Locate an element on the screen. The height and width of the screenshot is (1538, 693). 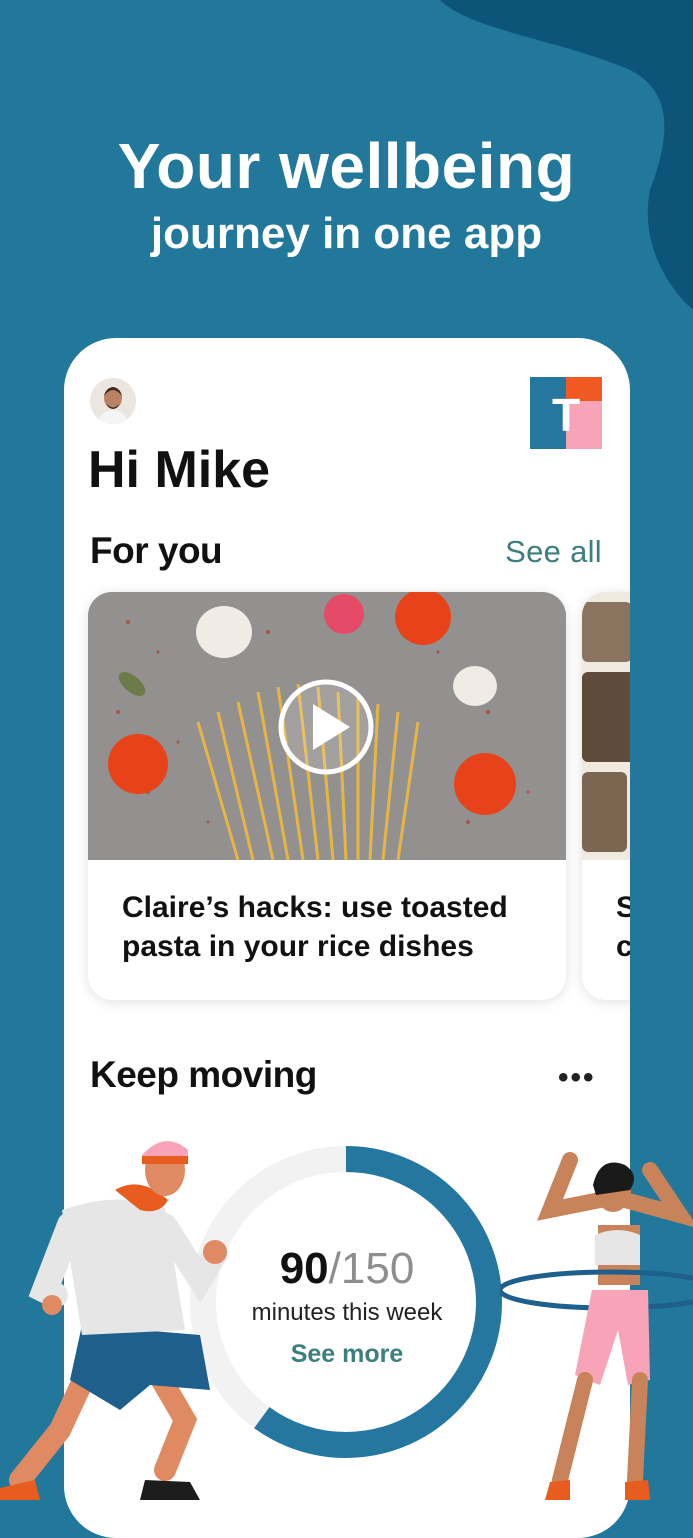
see-all-link: See all is located at coordinates (553, 552).